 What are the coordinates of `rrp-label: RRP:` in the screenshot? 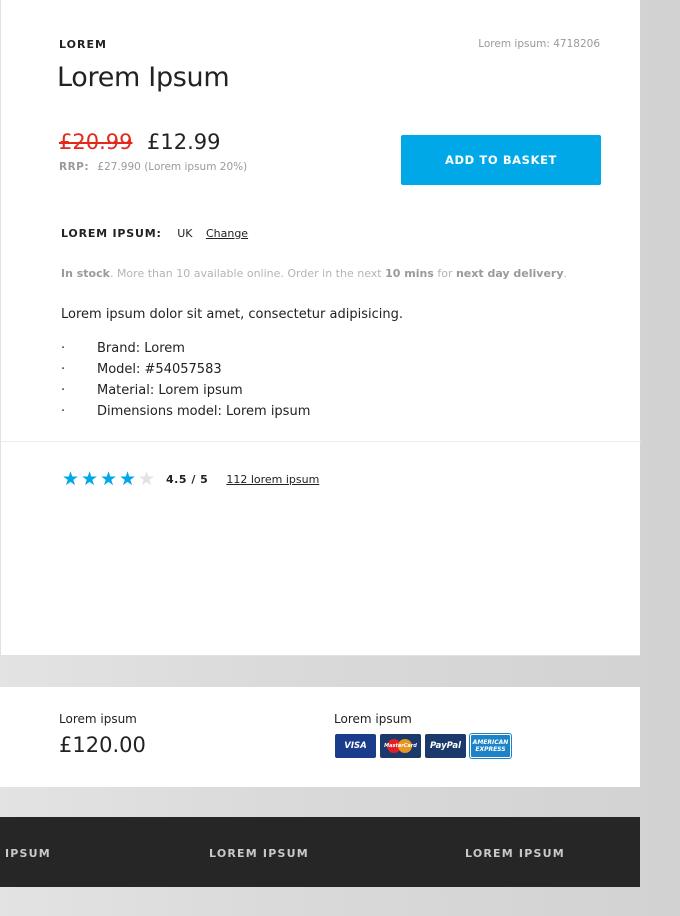 It's located at (74, 167).